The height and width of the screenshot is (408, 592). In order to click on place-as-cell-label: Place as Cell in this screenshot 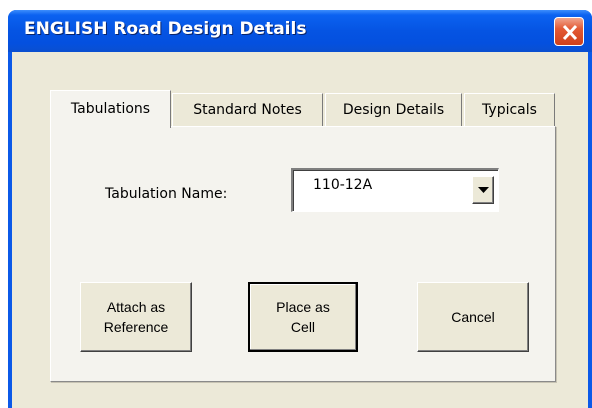, I will do `click(303, 317)`.